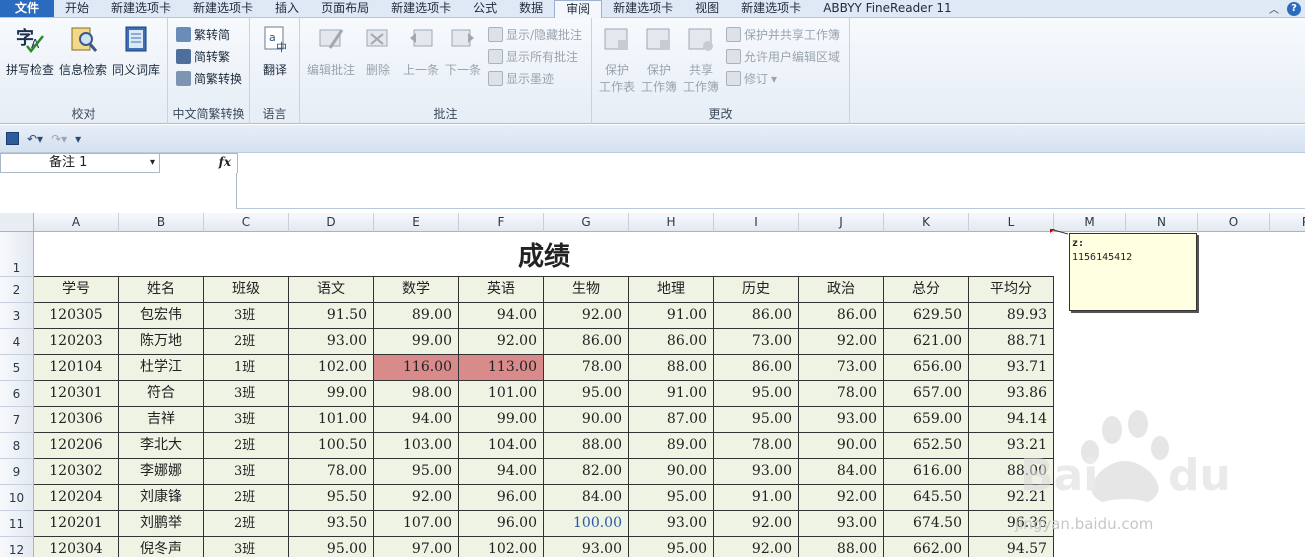 This screenshot has height=557, width=1305. I want to click on table-cell: 88.00, so click(841, 547).